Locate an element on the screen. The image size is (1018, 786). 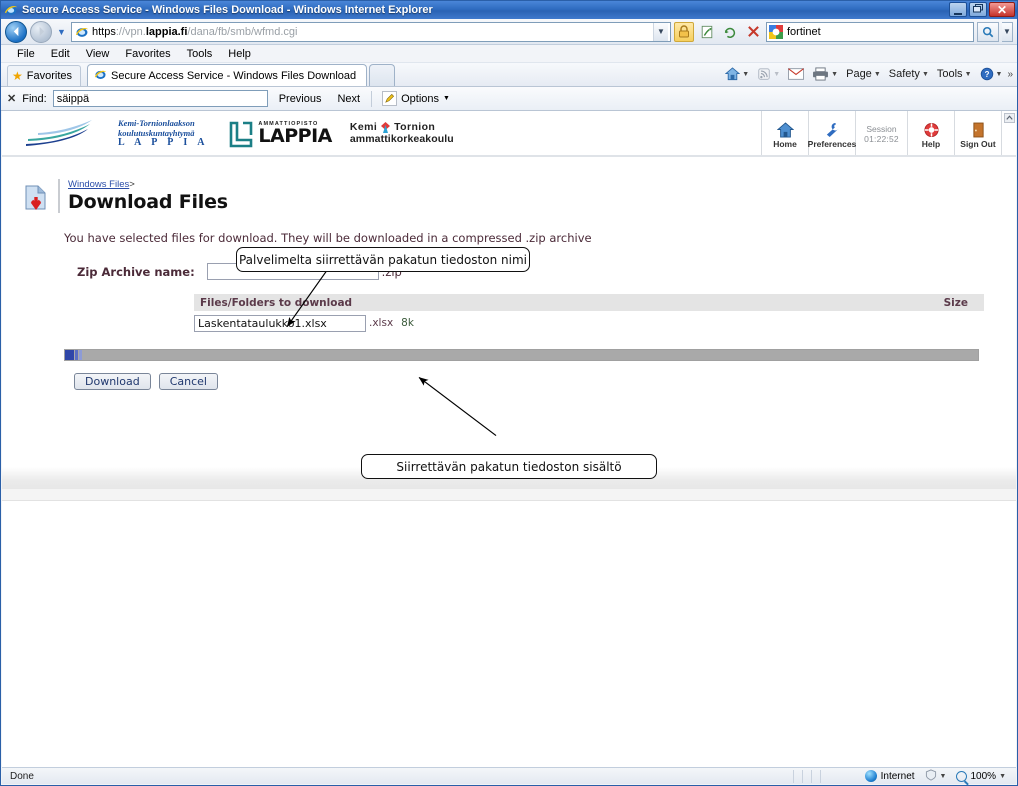
download-file-icon is located at coordinates (37, 199).